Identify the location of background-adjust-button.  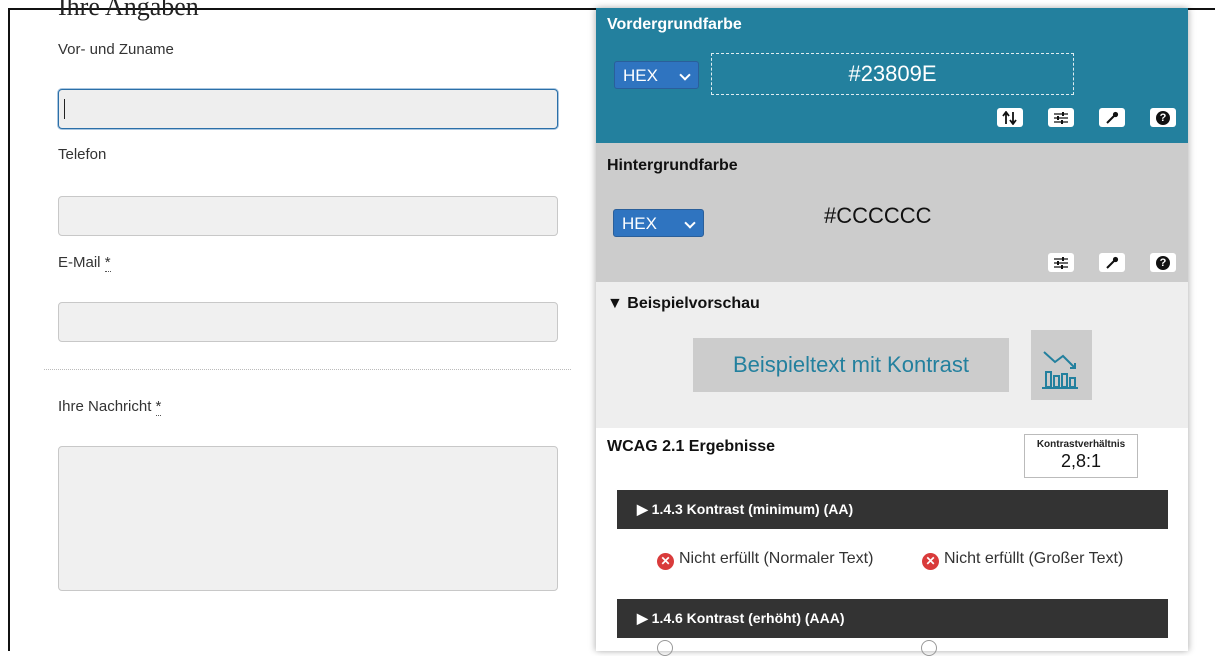
(1061, 262).